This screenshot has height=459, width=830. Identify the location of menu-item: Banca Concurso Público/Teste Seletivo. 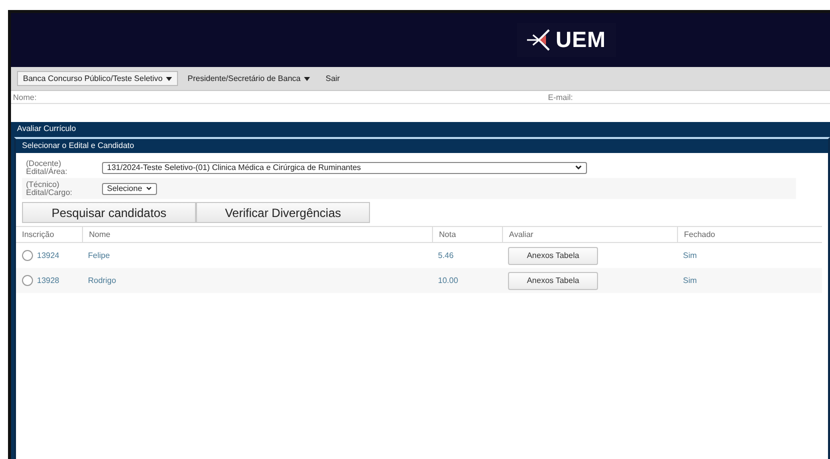
(97, 78).